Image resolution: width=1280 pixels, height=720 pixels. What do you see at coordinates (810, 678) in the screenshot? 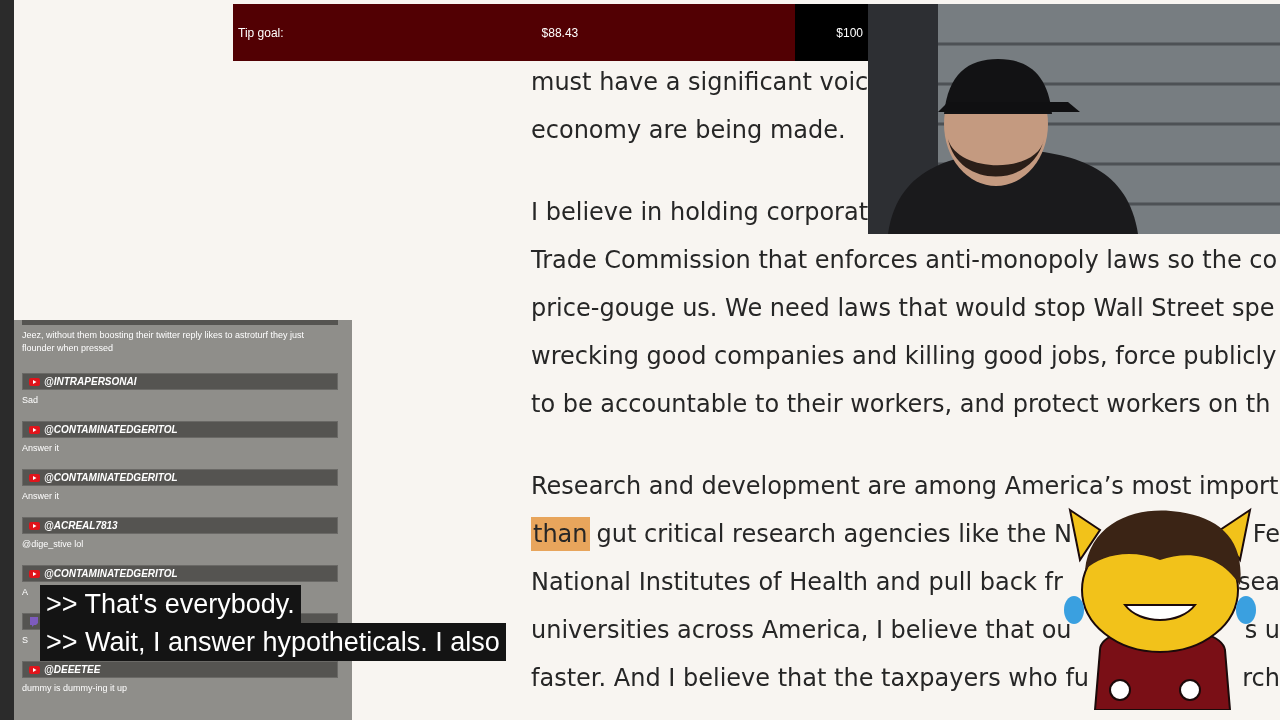
I see `article-text: faster. And I believe that the taxpayers who fu` at bounding box center [810, 678].